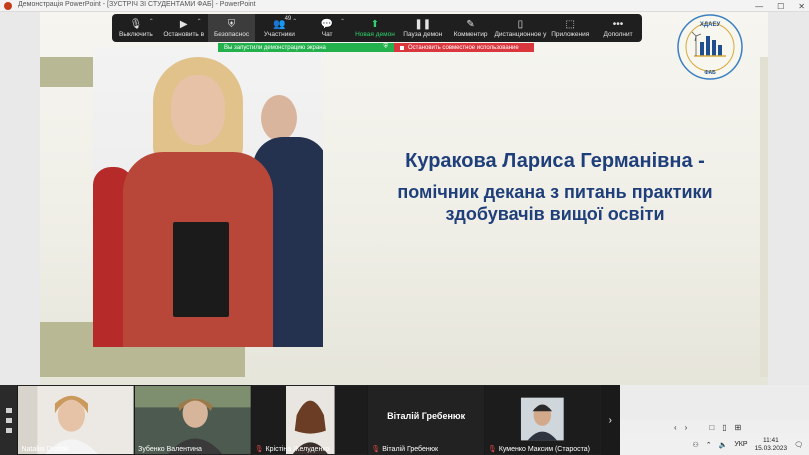 This screenshot has height=455, width=809. I want to click on toolbar-button-more: ••• Дополнит, so click(618, 28).